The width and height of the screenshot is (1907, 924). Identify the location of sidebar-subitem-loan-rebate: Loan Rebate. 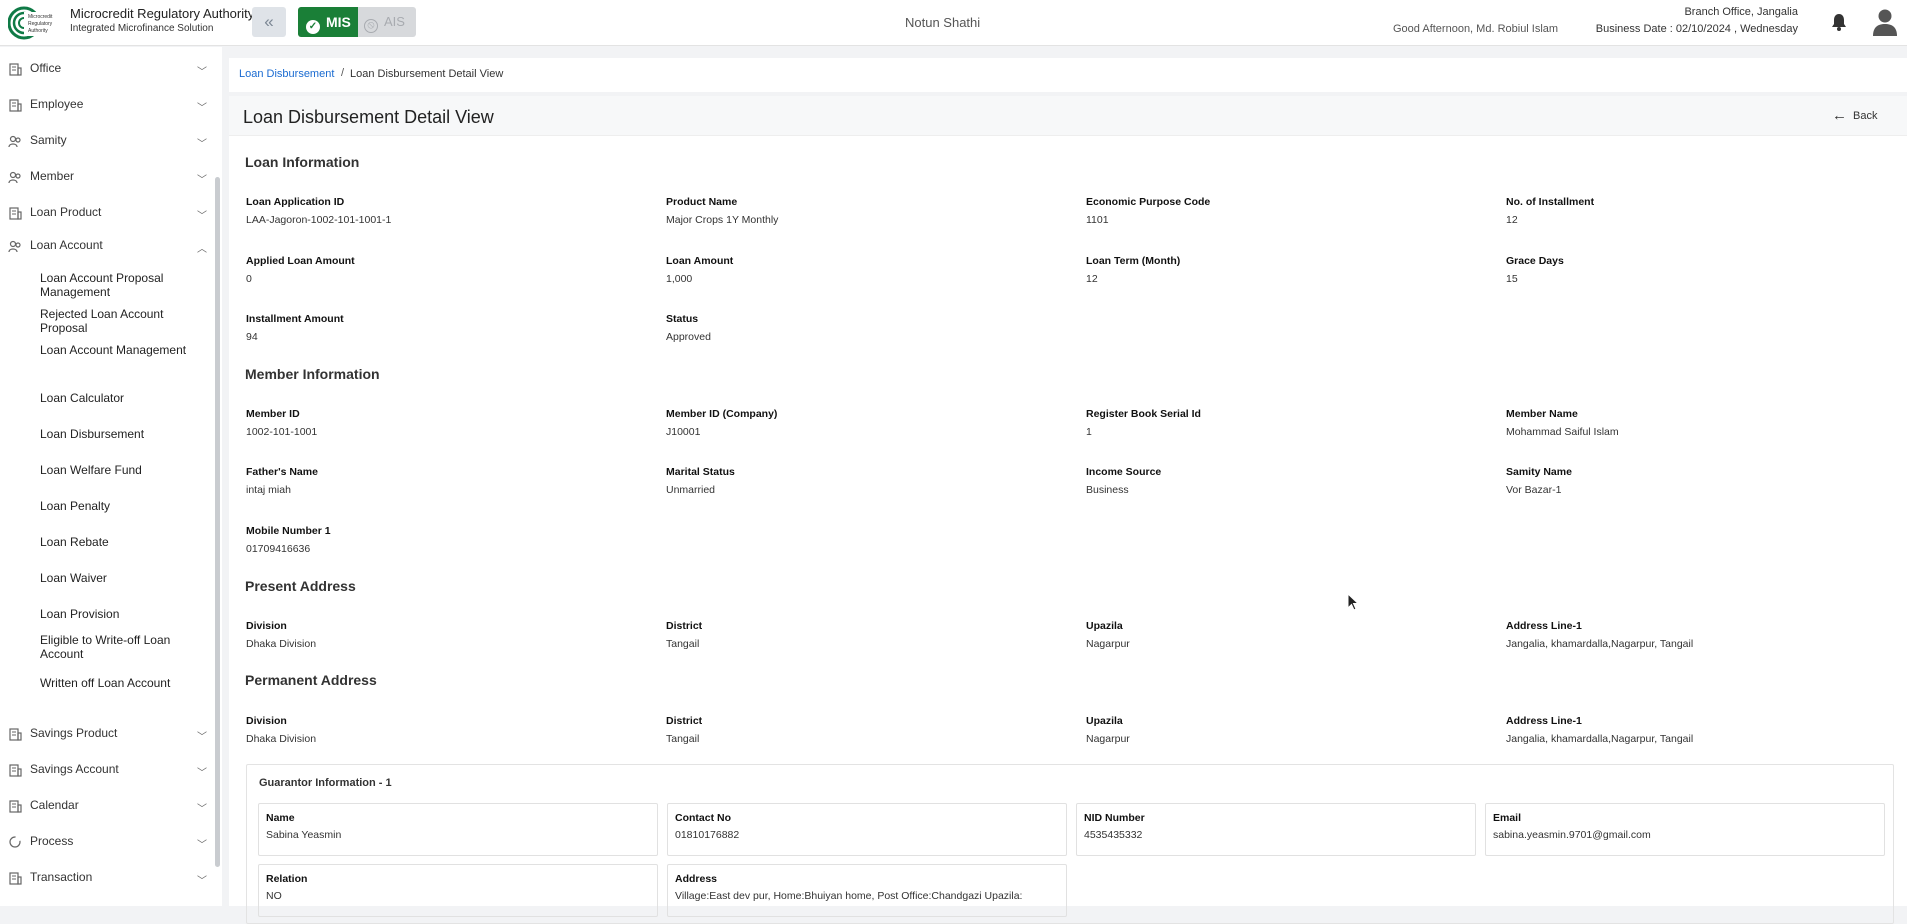
(115, 542).